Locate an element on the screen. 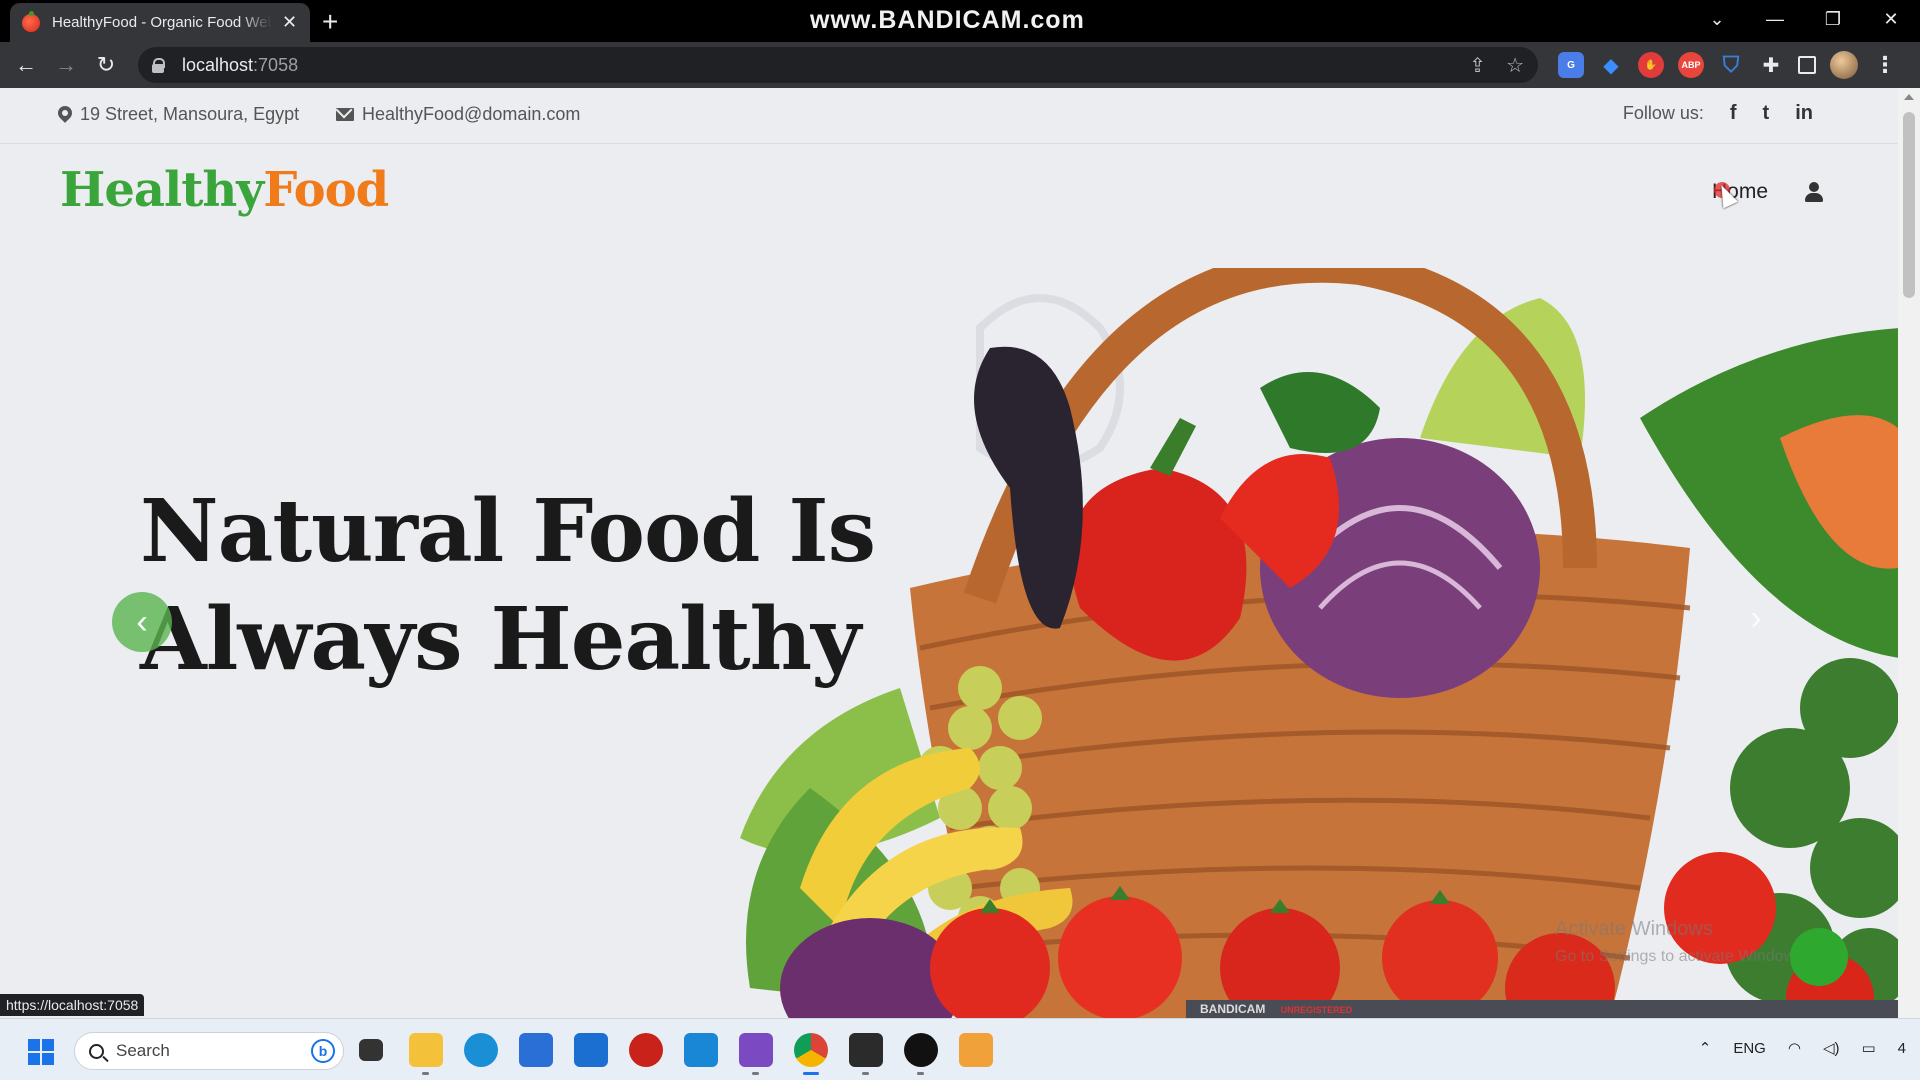  adblock-extension-icon: ABP is located at coordinates (1691, 65).